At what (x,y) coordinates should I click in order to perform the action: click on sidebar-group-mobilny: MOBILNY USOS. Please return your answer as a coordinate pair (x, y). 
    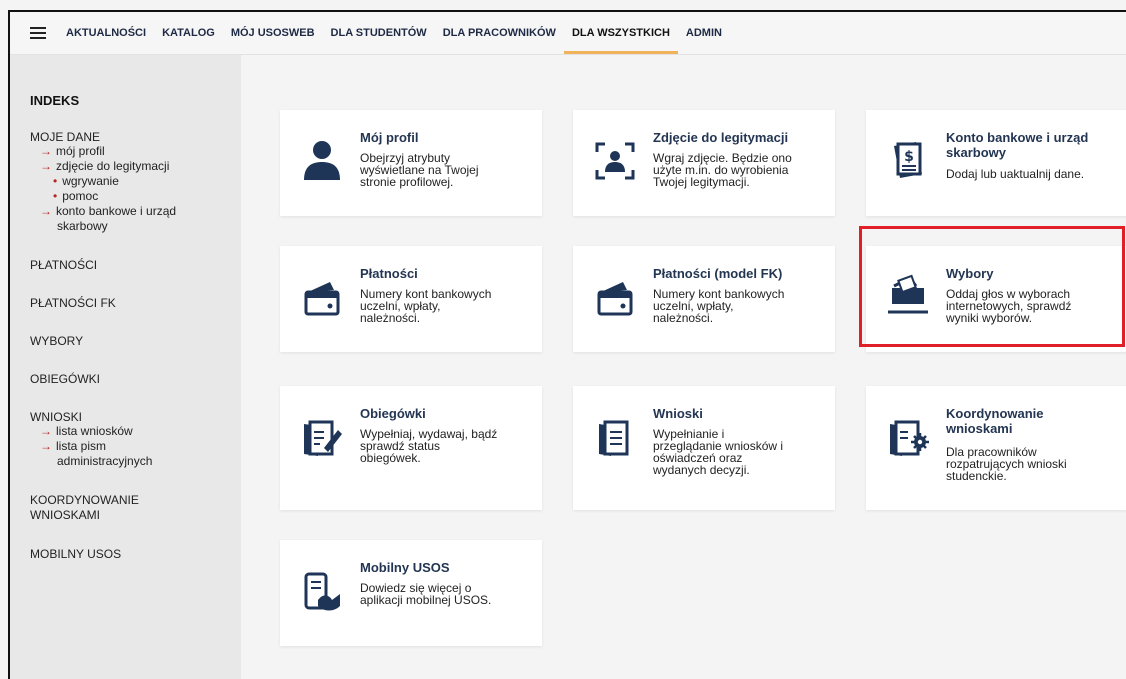
    Looking at the image, I should click on (125, 554).